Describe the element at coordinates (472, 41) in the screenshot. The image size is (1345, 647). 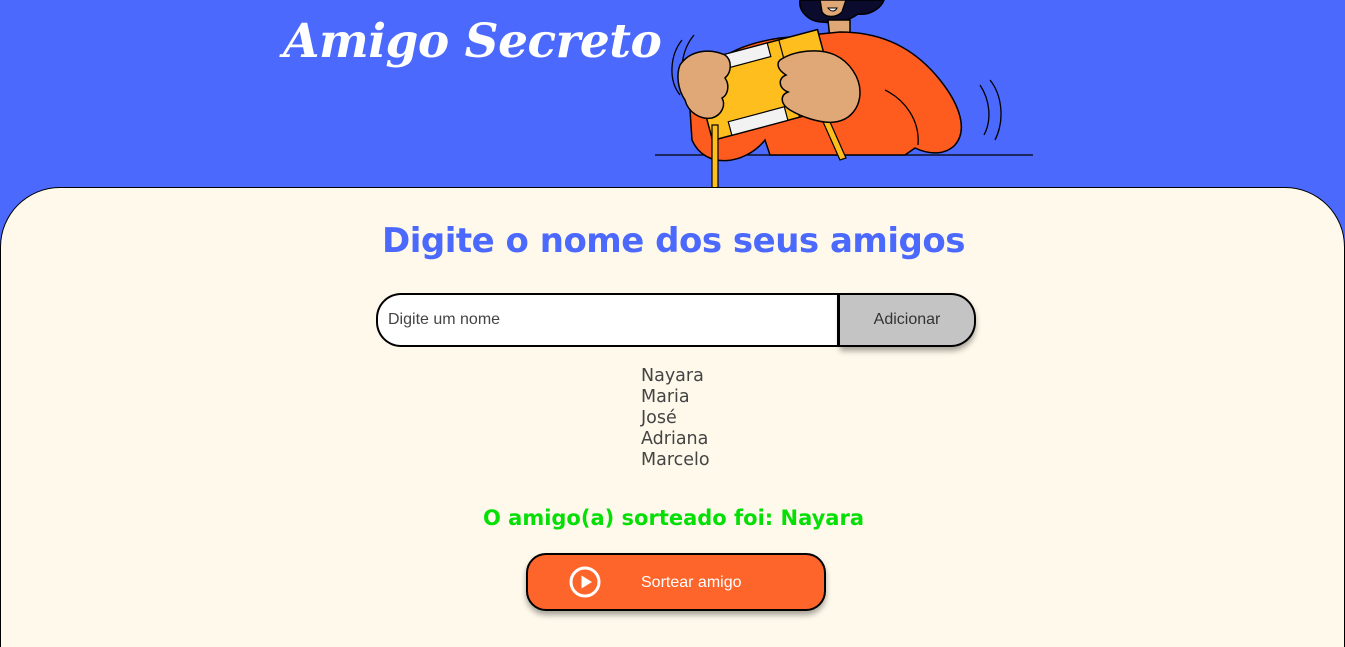
I see `app-title: Amigo Secreto` at that location.